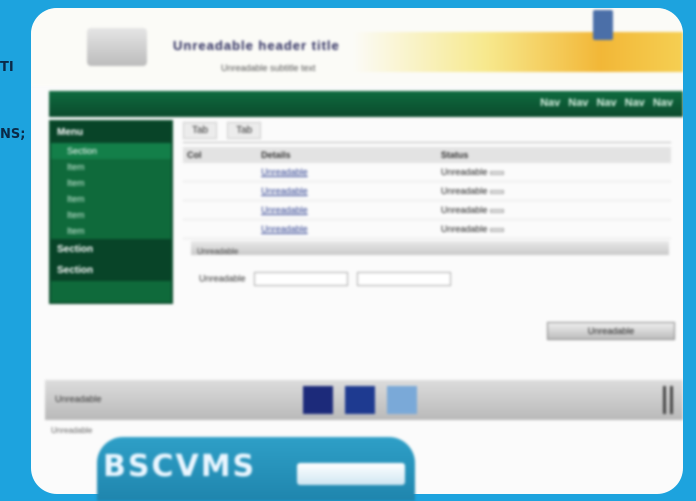 The image size is (696, 501). What do you see at coordinates (518, 52) in the screenshot?
I see `header-banner` at bounding box center [518, 52].